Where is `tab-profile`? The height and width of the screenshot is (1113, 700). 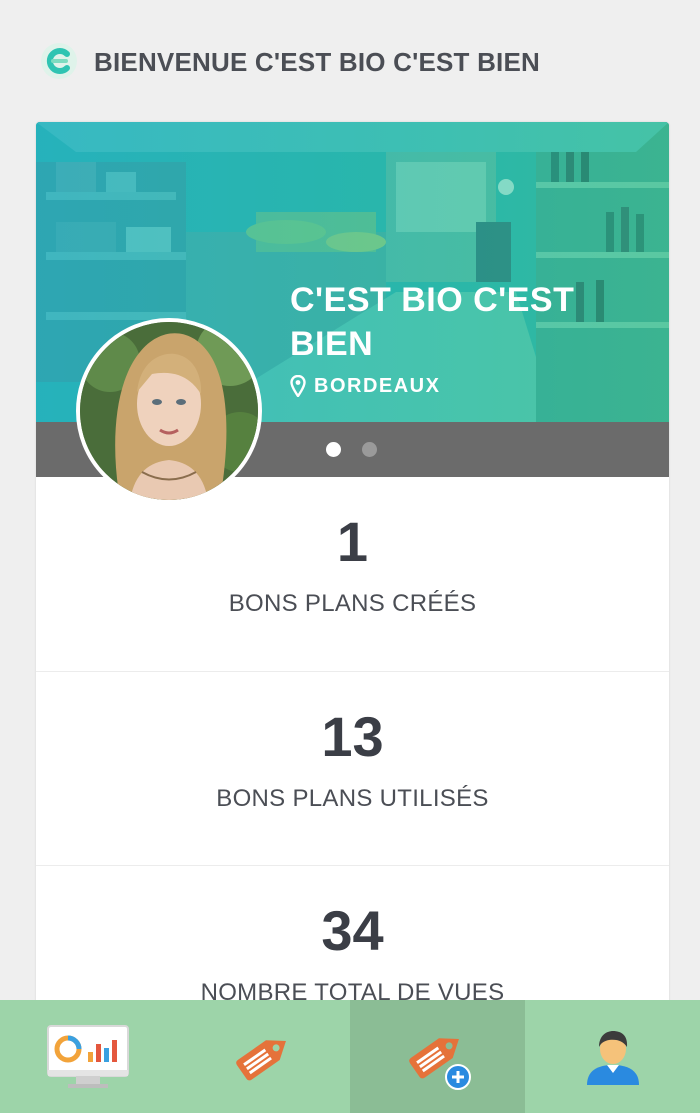 tab-profile is located at coordinates (612, 1056).